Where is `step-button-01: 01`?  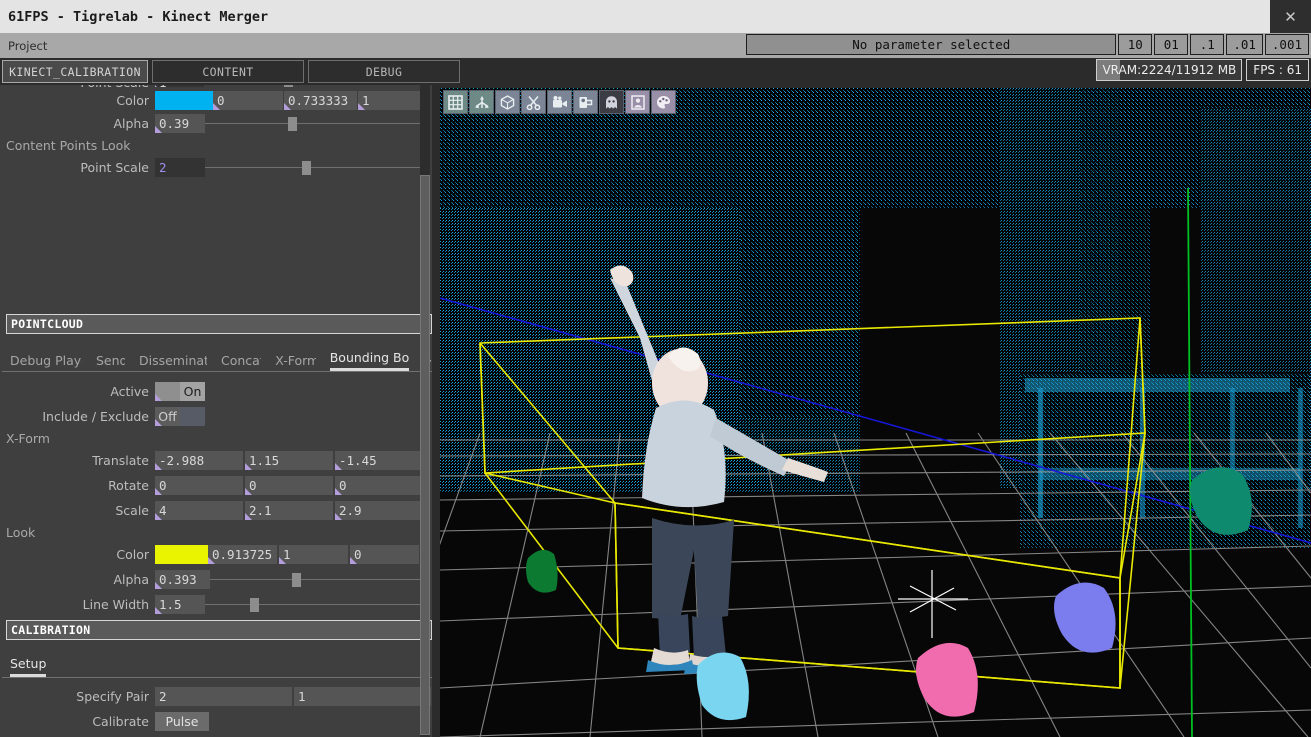 step-button-01: 01 is located at coordinates (1171, 44).